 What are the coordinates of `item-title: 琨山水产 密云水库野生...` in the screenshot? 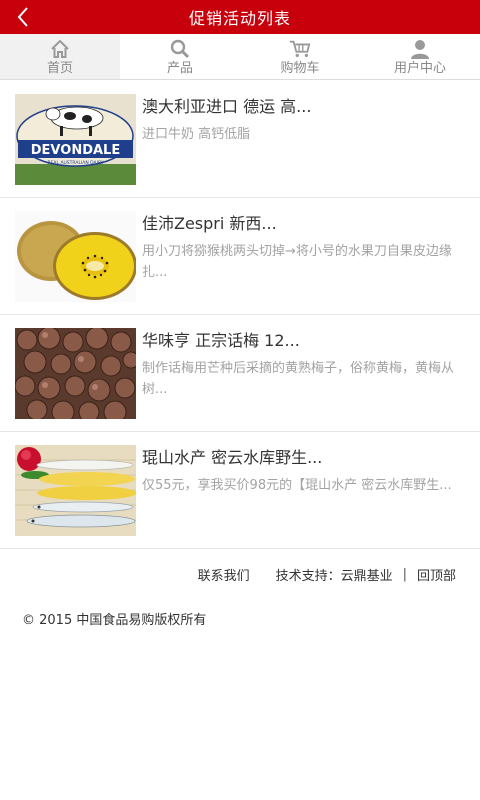 It's located at (232, 457).